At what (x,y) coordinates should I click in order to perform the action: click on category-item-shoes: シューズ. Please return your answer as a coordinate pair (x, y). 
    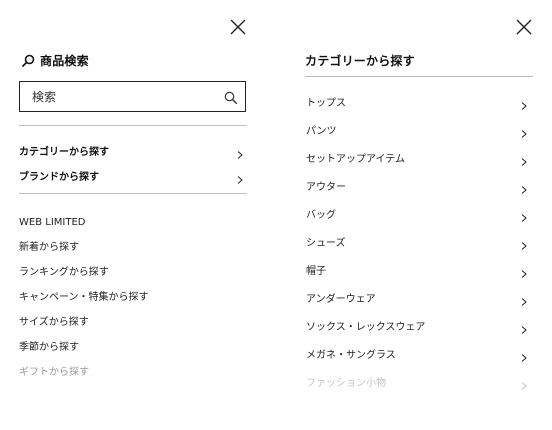
    Looking at the image, I should click on (417, 241).